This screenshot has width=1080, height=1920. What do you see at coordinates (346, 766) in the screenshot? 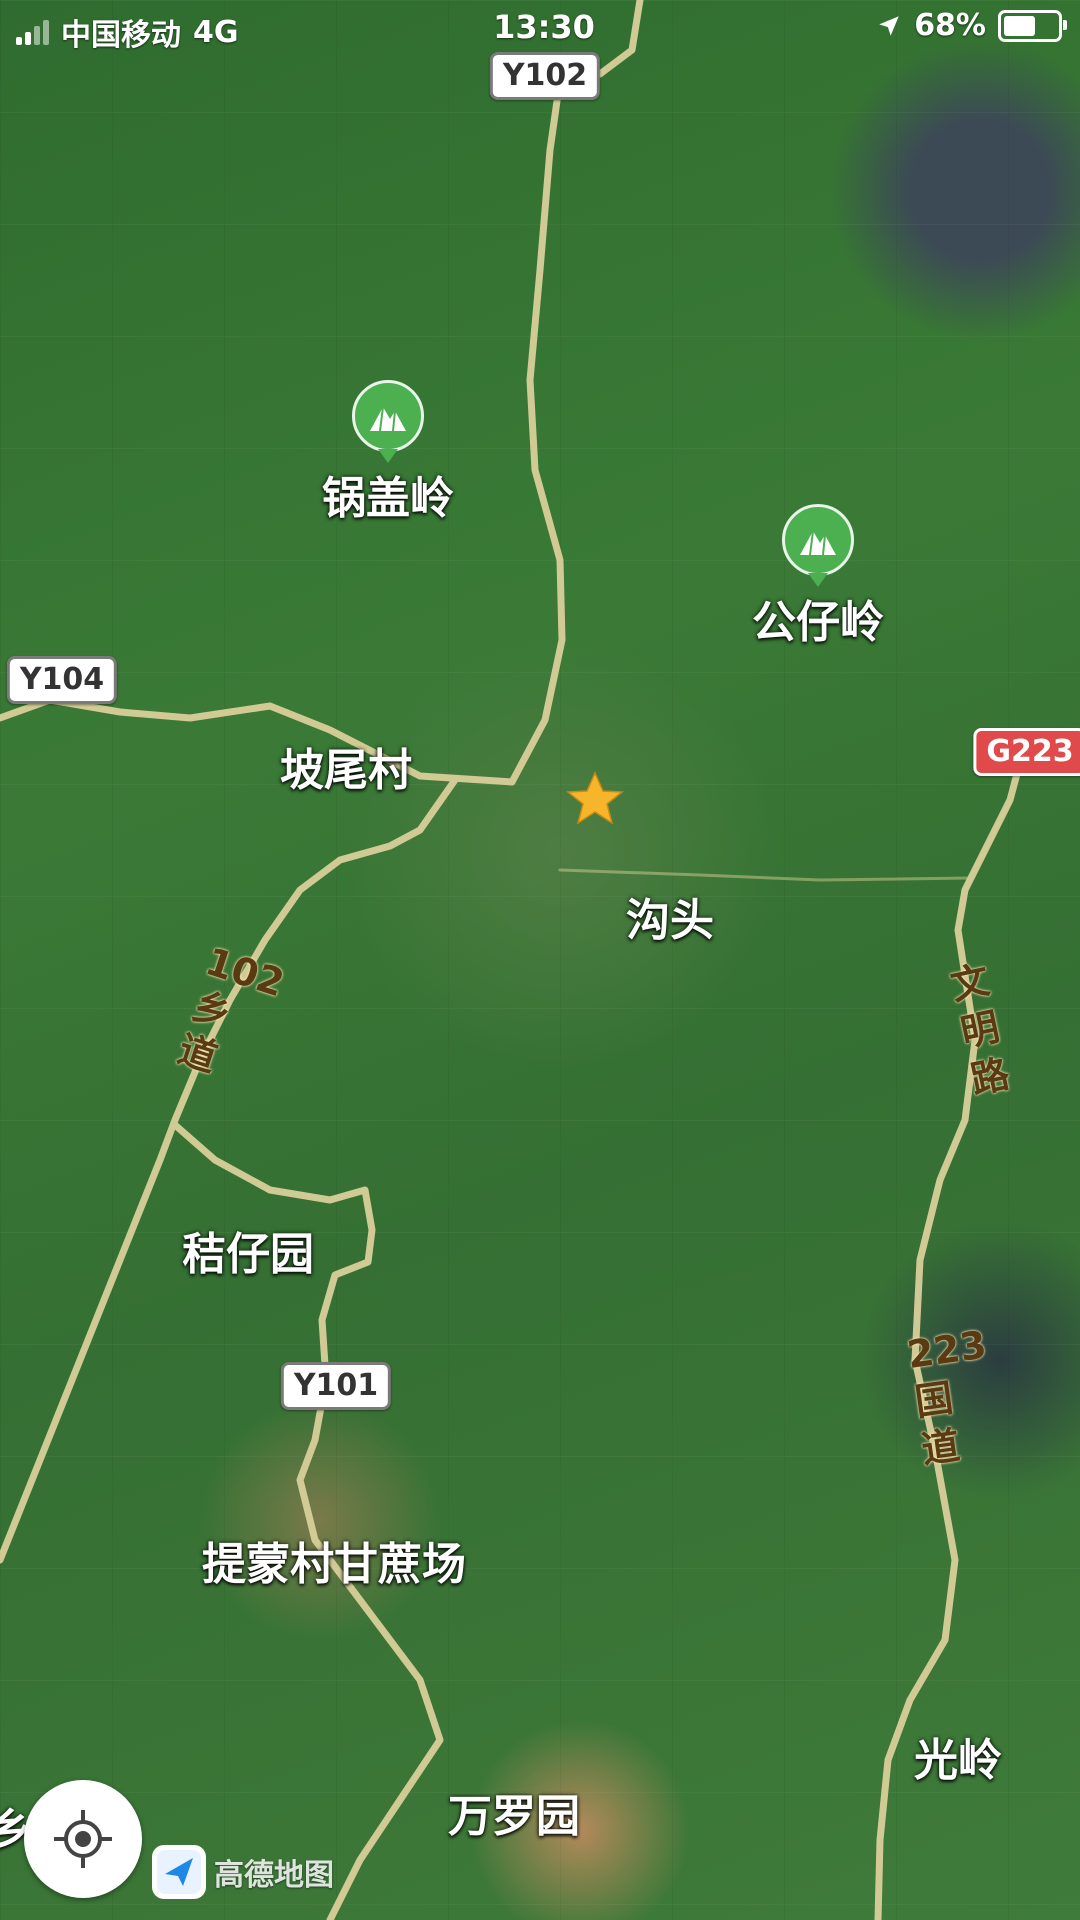
I see `place-label-poweicun: 坡尾村` at bounding box center [346, 766].